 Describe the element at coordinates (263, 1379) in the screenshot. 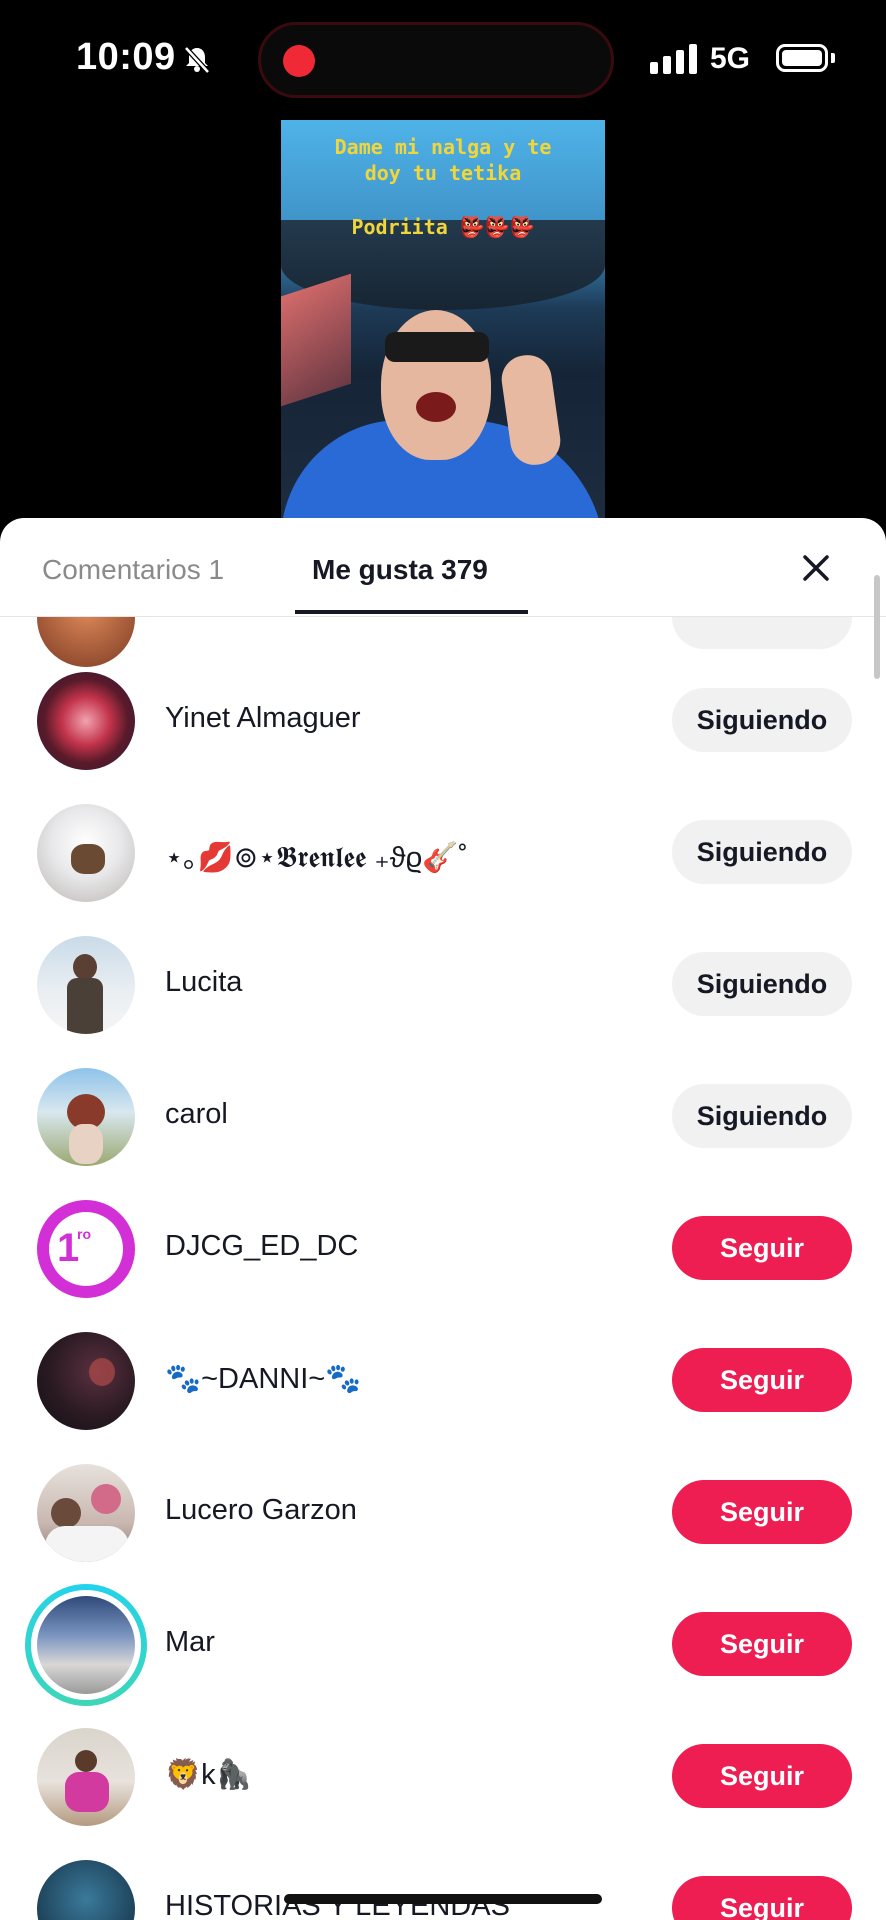

I see `user-name: 🐾~DANNI~🐾` at that location.